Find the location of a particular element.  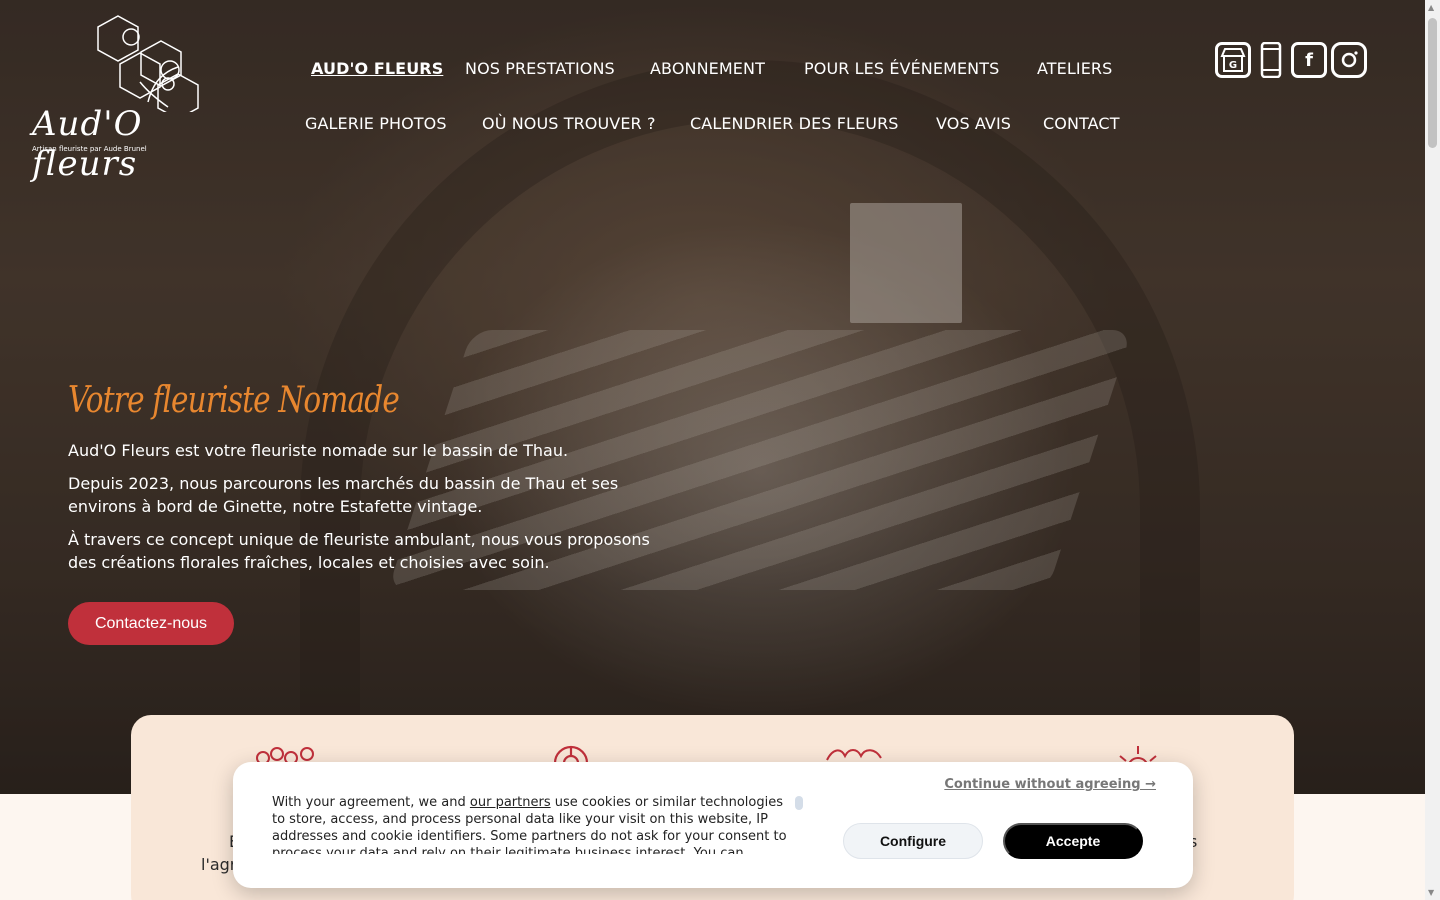

nav-item-abonnement: ABONNEMENT is located at coordinates (707, 68).